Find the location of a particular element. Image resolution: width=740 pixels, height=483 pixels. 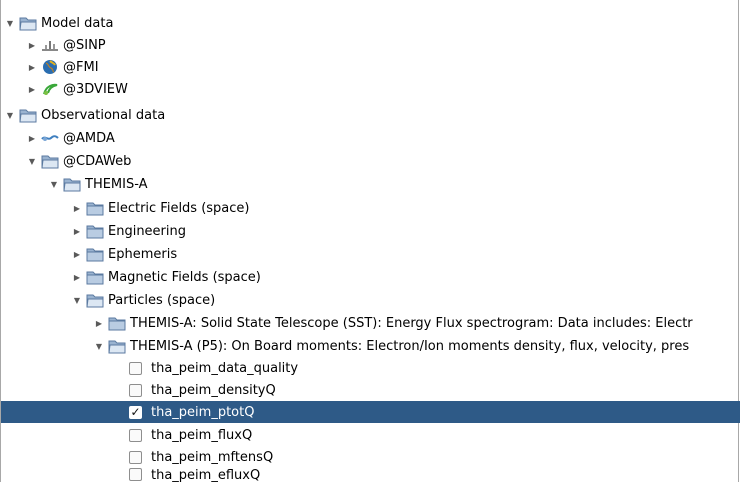

param-label: tha_peim_efluxQ is located at coordinates (206, 475).